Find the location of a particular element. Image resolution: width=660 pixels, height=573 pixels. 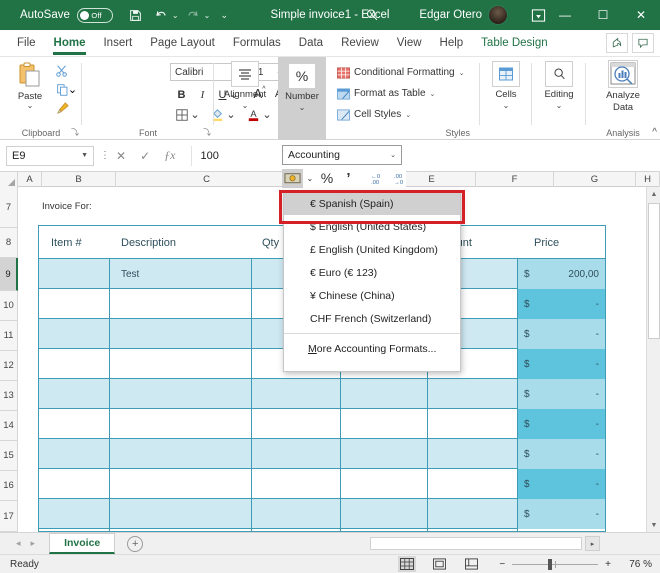

customize-quick-access-icon: ⌄ is located at coordinates (224, 15).